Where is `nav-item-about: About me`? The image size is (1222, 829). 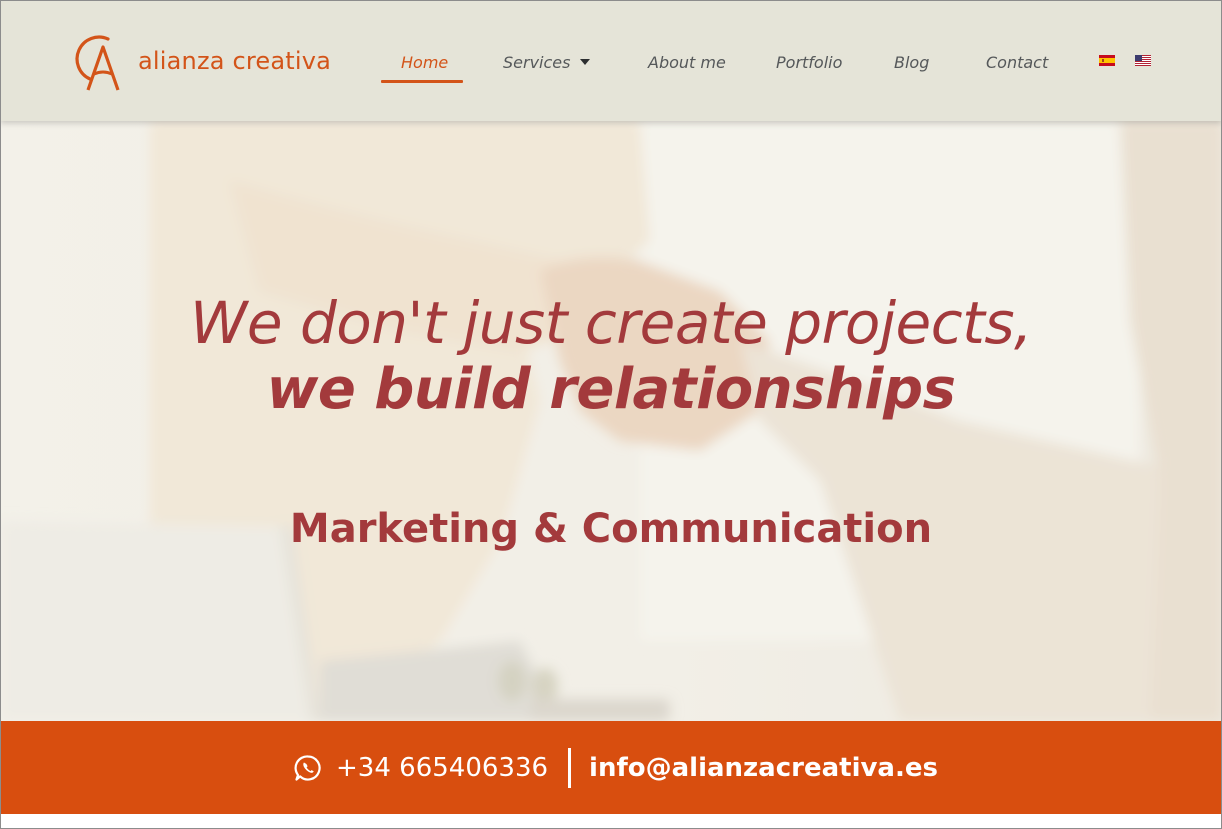 nav-item-about: About me is located at coordinates (687, 62).